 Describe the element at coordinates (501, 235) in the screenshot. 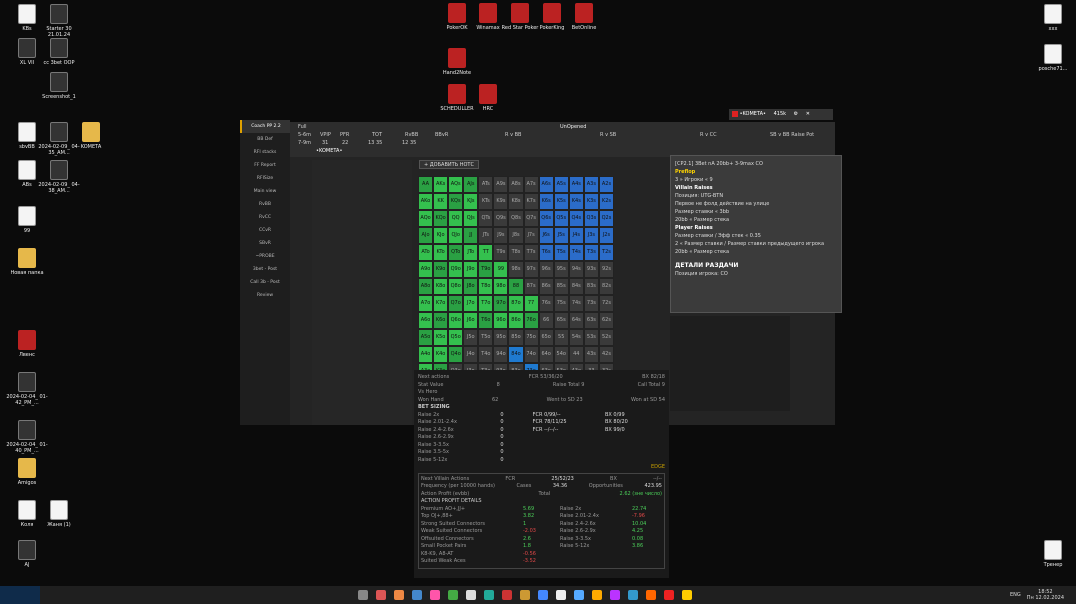

I see `hand-cell: J9s` at that location.